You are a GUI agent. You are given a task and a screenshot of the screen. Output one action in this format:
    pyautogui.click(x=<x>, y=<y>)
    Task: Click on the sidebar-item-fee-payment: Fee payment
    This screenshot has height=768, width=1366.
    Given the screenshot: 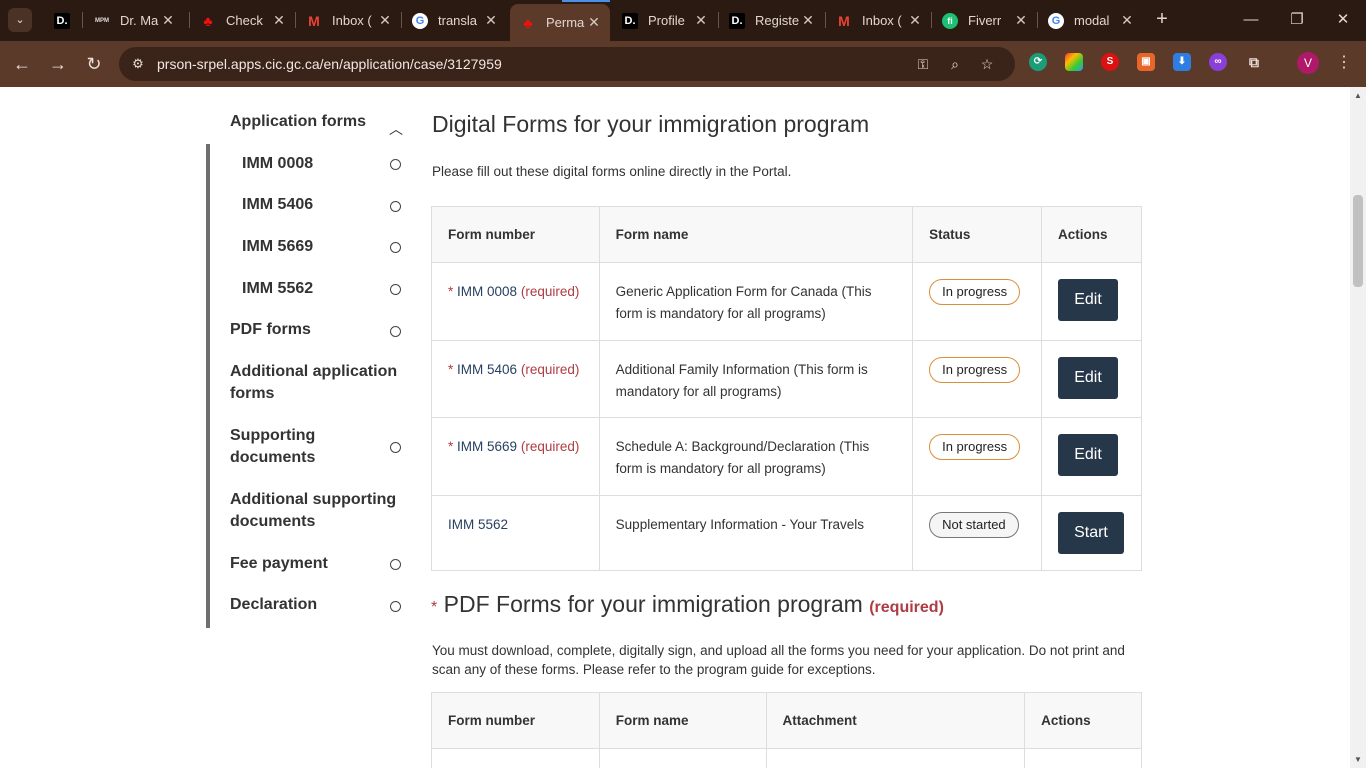 What is the action you would take?
    pyautogui.click(x=279, y=564)
    